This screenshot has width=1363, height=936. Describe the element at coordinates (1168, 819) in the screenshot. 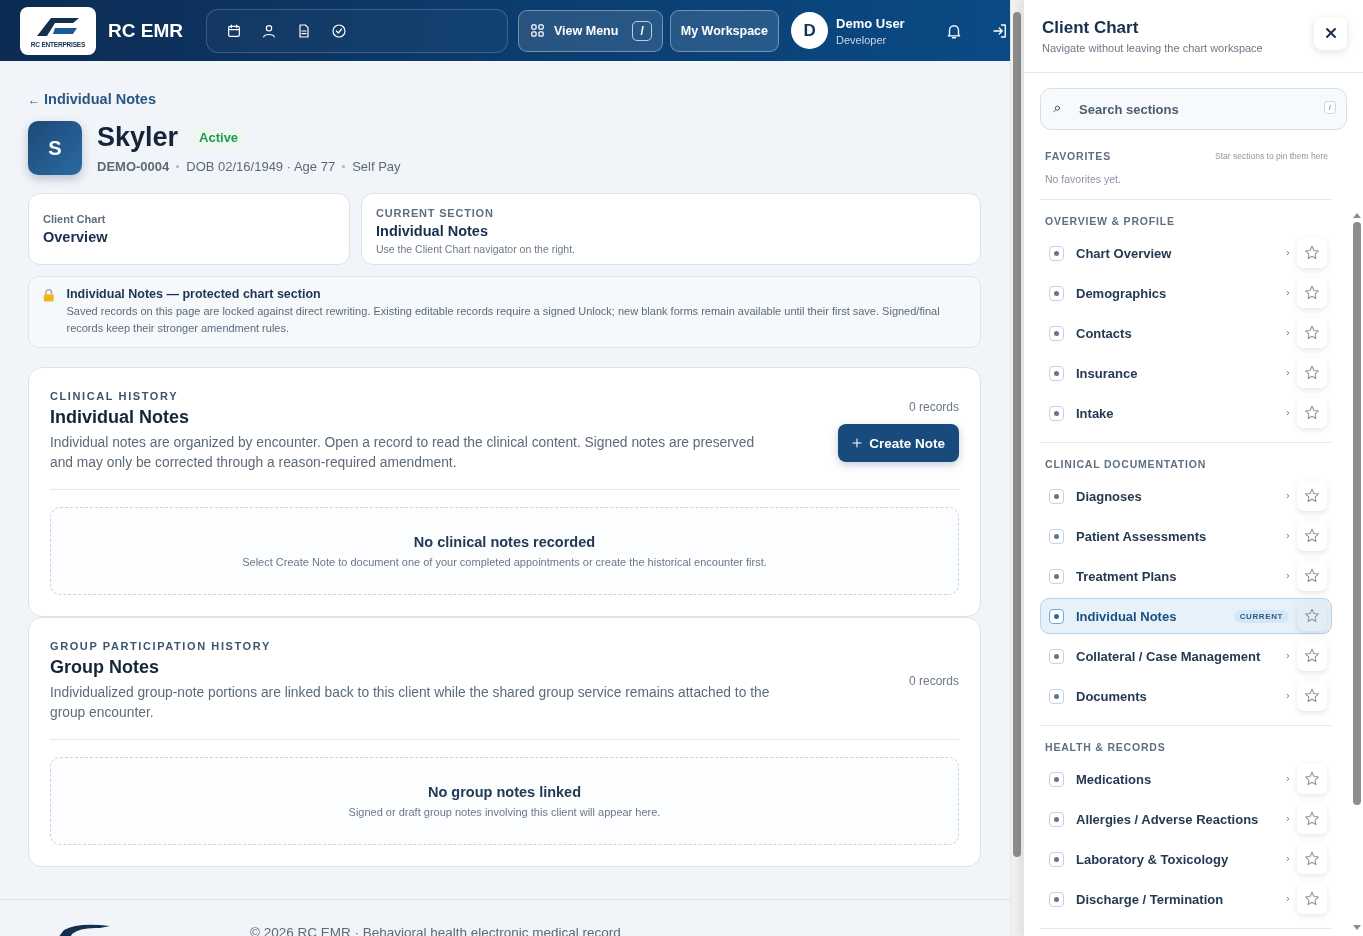

I see `section-label: Allergies / Adverse Reactions` at that location.